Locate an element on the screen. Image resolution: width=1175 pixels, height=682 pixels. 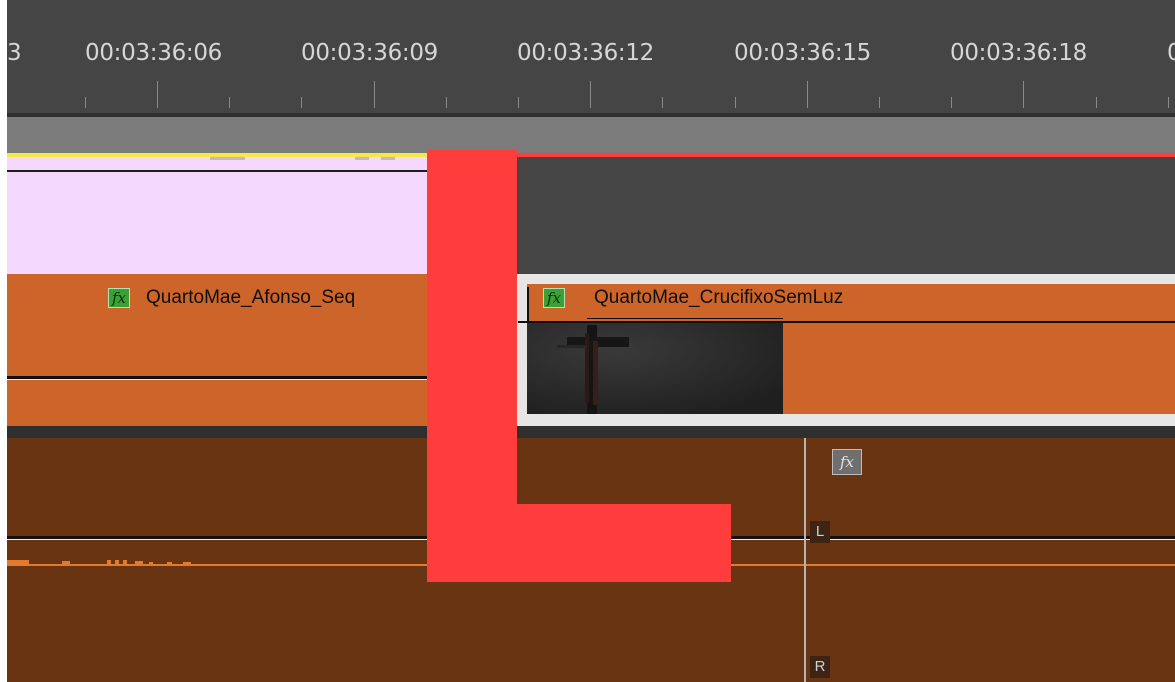
in-out-range-line is located at coordinates (217, 155).